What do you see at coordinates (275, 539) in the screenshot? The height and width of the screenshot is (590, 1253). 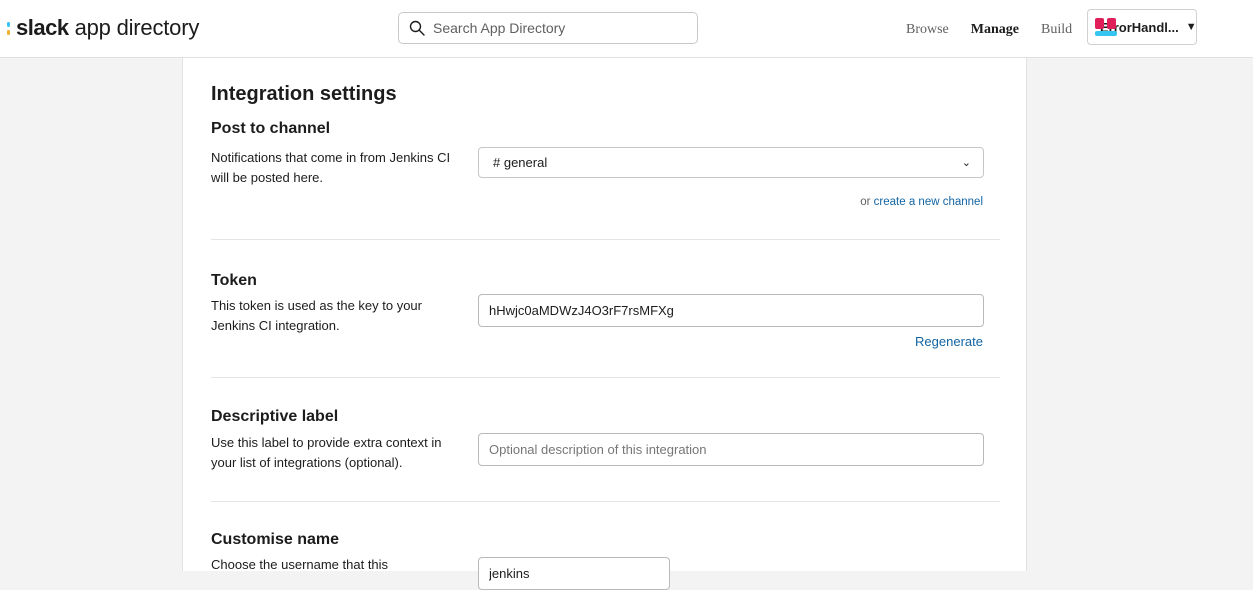 I see `customise-name-title: Customise name` at bounding box center [275, 539].